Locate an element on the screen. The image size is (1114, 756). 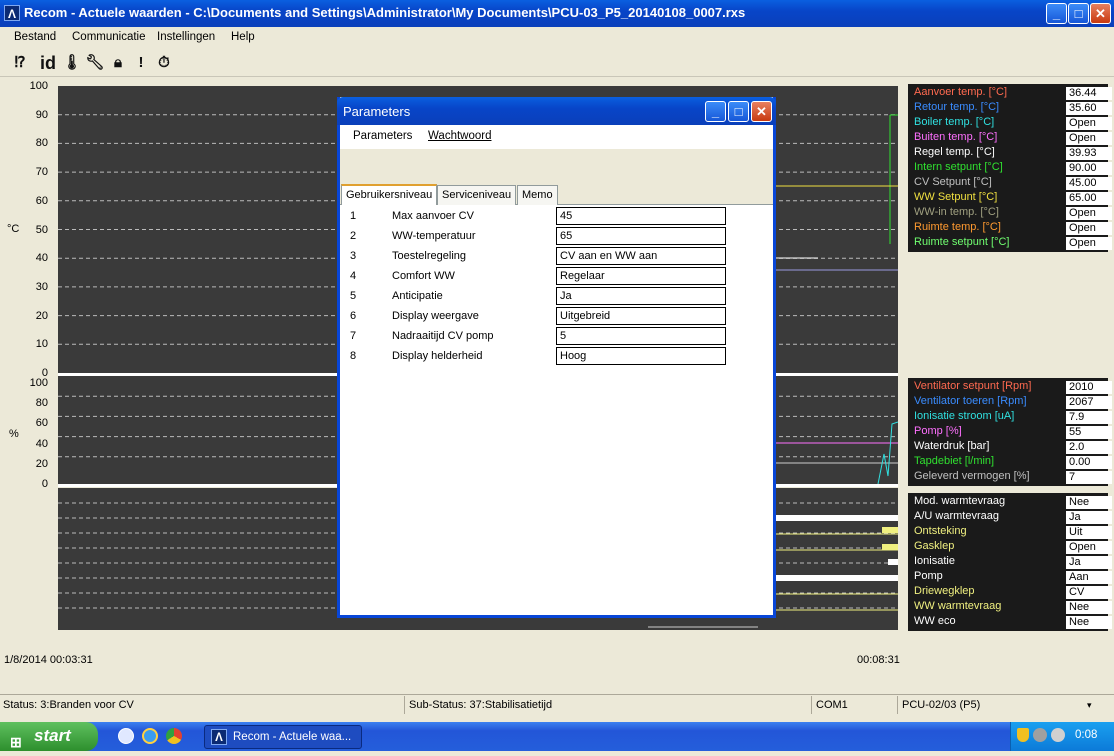
dialog-menu-wachtwoord: Wachtwoord is located at coordinates (460, 136).